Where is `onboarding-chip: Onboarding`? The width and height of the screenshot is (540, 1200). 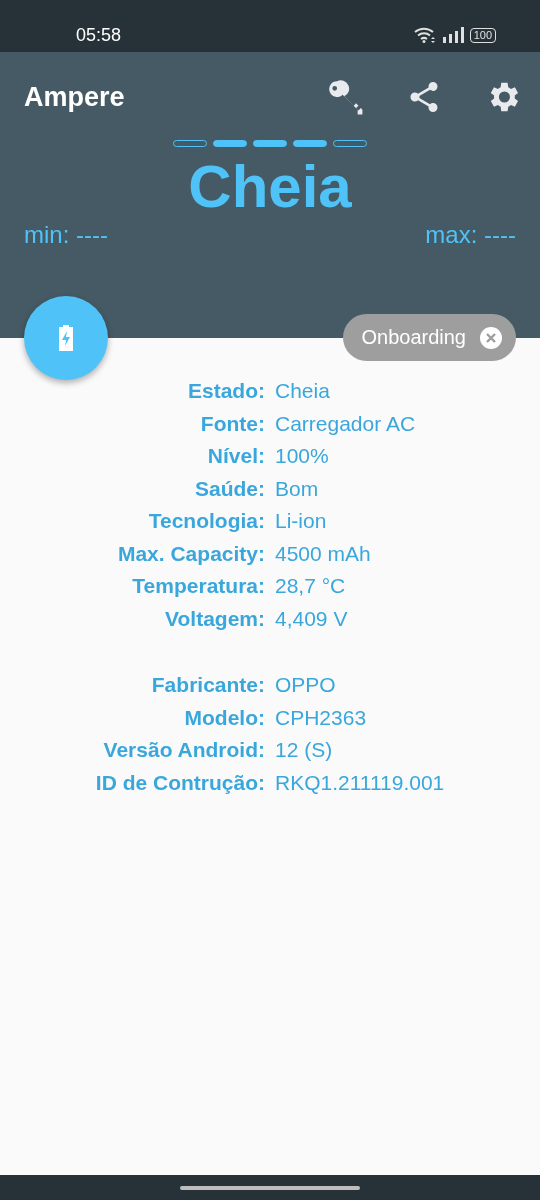 onboarding-chip: Onboarding is located at coordinates (429, 337).